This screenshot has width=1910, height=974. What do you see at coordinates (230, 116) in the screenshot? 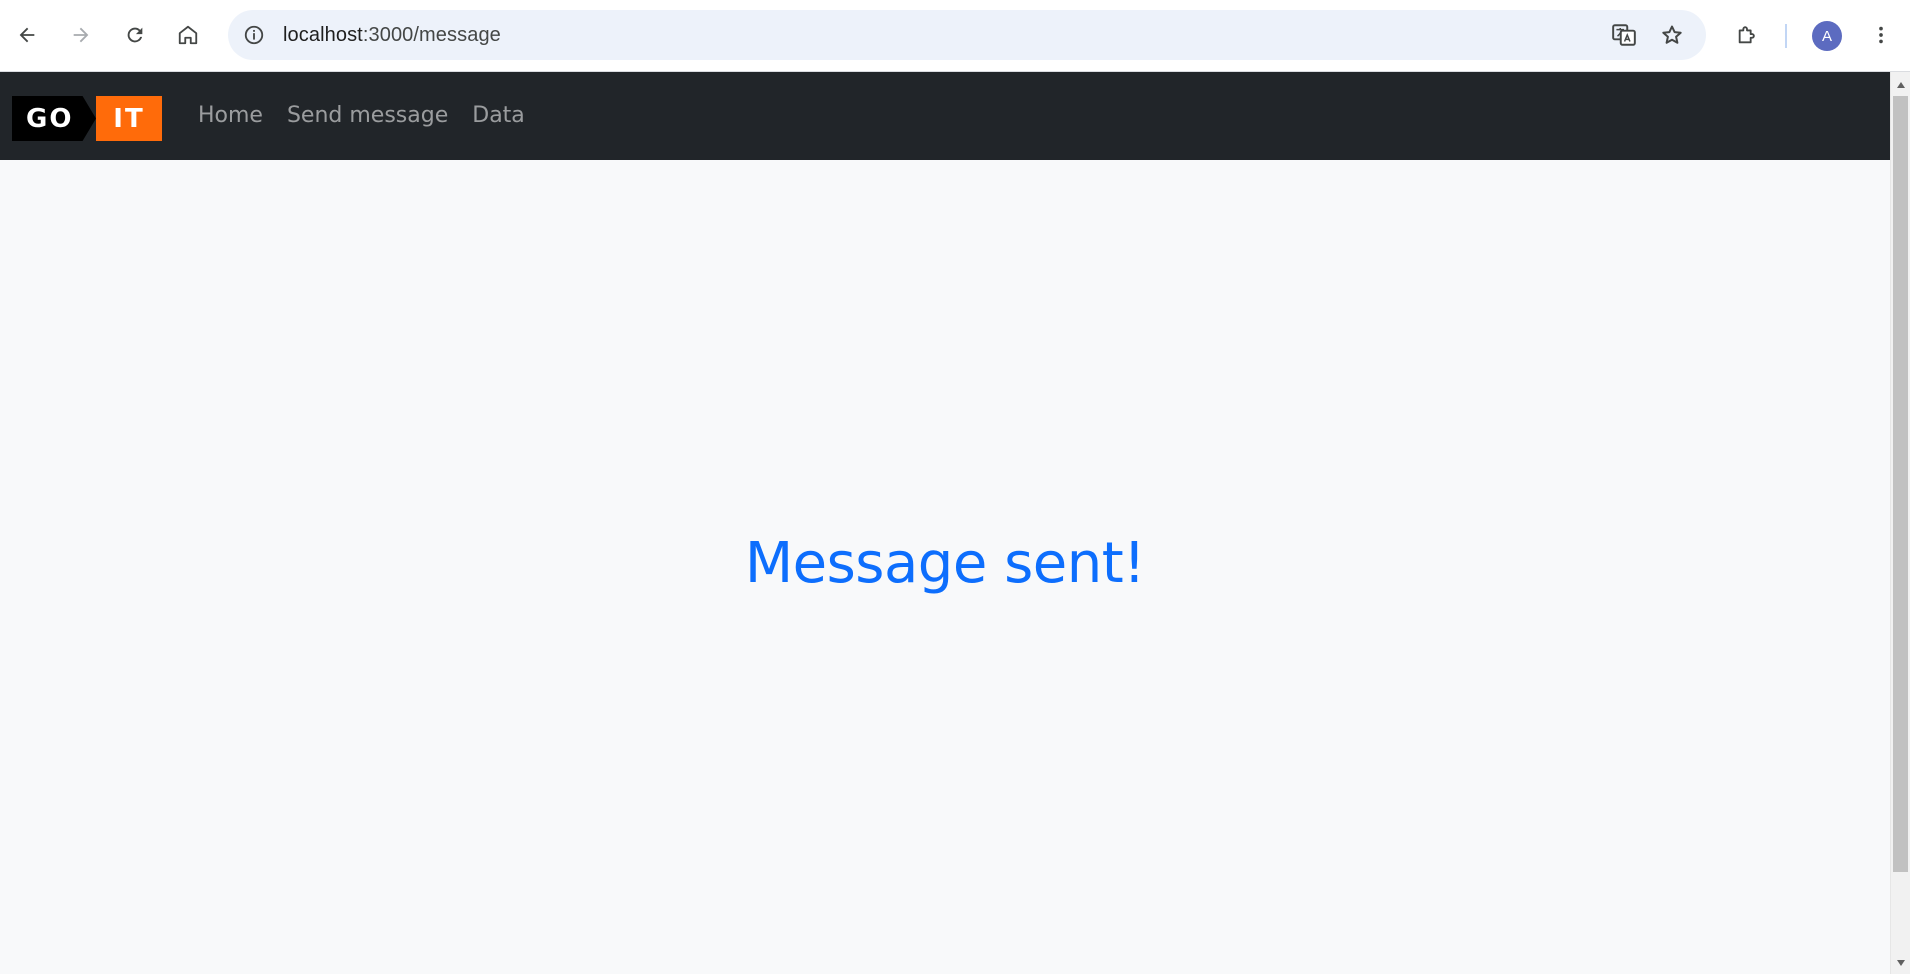
I see `nav-link-home: Home` at bounding box center [230, 116].